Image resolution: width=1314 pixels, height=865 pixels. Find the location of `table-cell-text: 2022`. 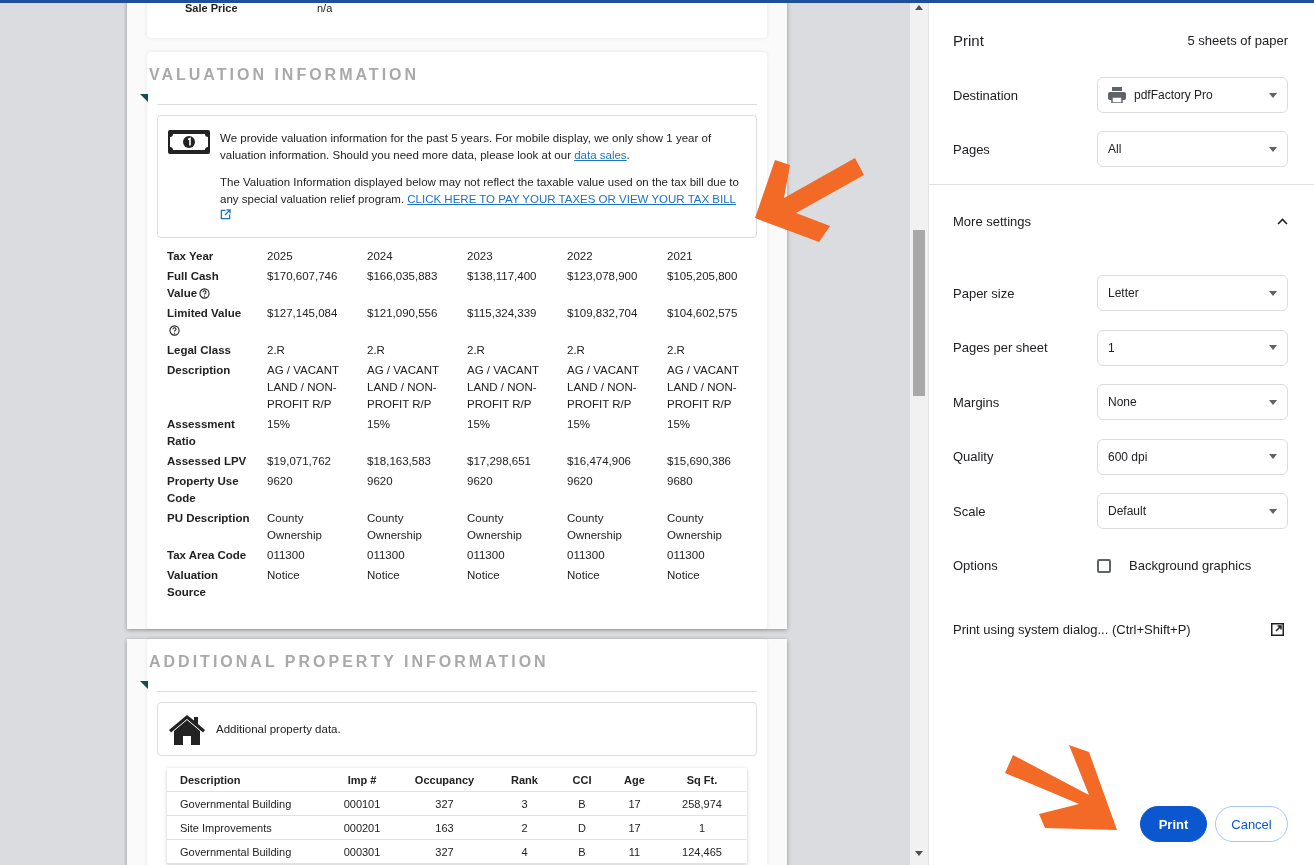

table-cell-text: 2022 is located at coordinates (580, 256).